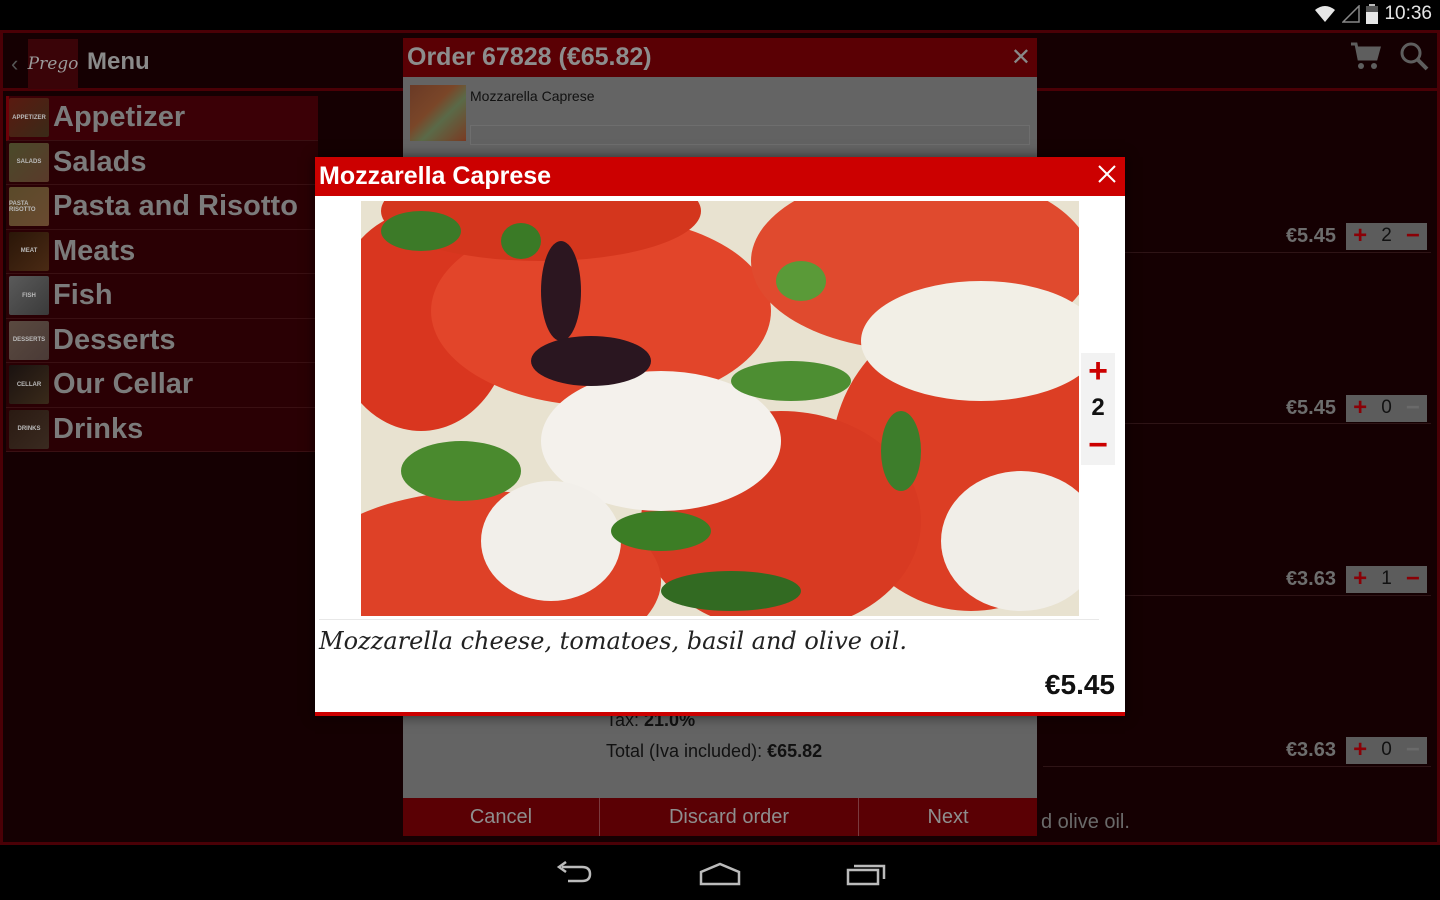 The width and height of the screenshot is (1440, 900). I want to click on category-thumbnail: FISH, so click(29, 296).